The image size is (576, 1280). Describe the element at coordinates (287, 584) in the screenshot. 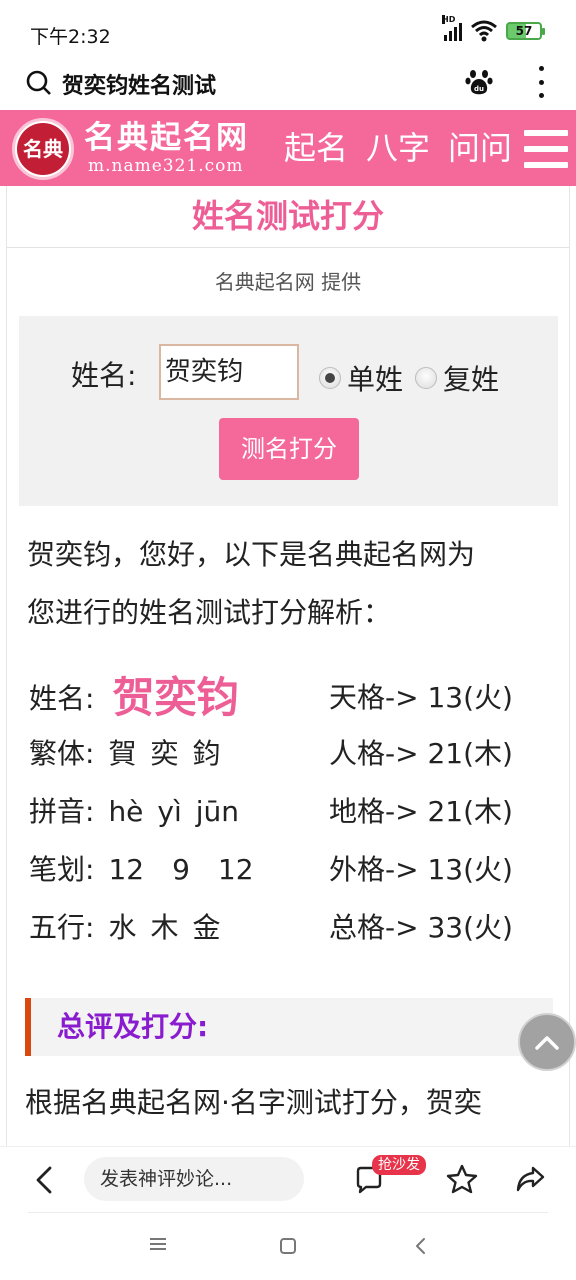

I see `intro-text: 贺奕钧，您好，以下是名典起名网为 您进行的姓名测试打分解析：` at that location.